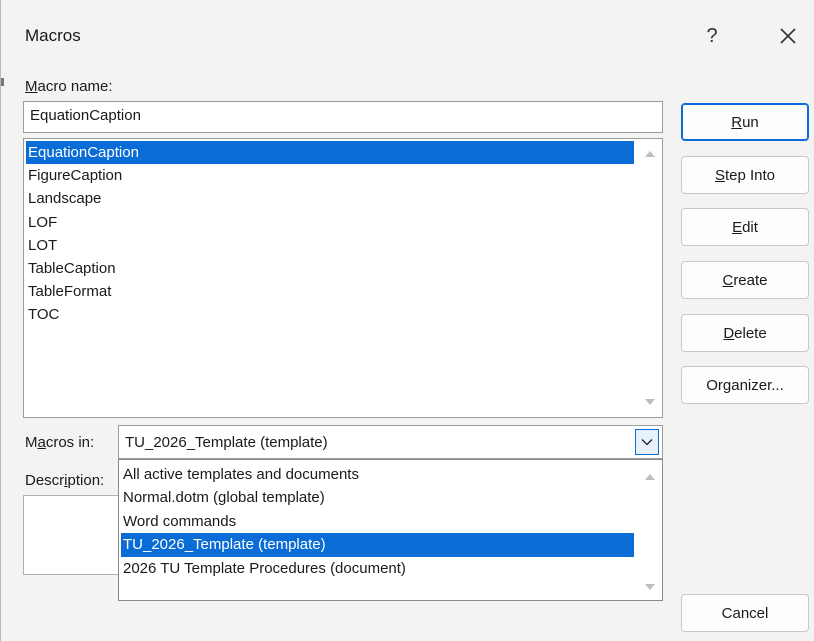 The width and height of the screenshot is (814, 641). Describe the element at coordinates (745, 175) in the screenshot. I see `step-into-button: Step Into` at that location.